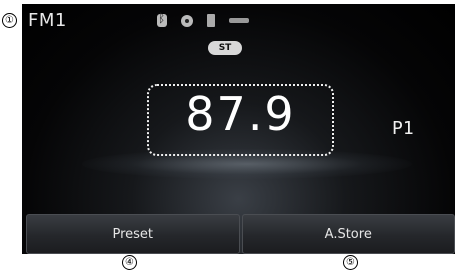 This screenshot has width=455, height=270. Describe the element at coordinates (350, 262) in the screenshot. I see `callout-5: ⑤` at that location.